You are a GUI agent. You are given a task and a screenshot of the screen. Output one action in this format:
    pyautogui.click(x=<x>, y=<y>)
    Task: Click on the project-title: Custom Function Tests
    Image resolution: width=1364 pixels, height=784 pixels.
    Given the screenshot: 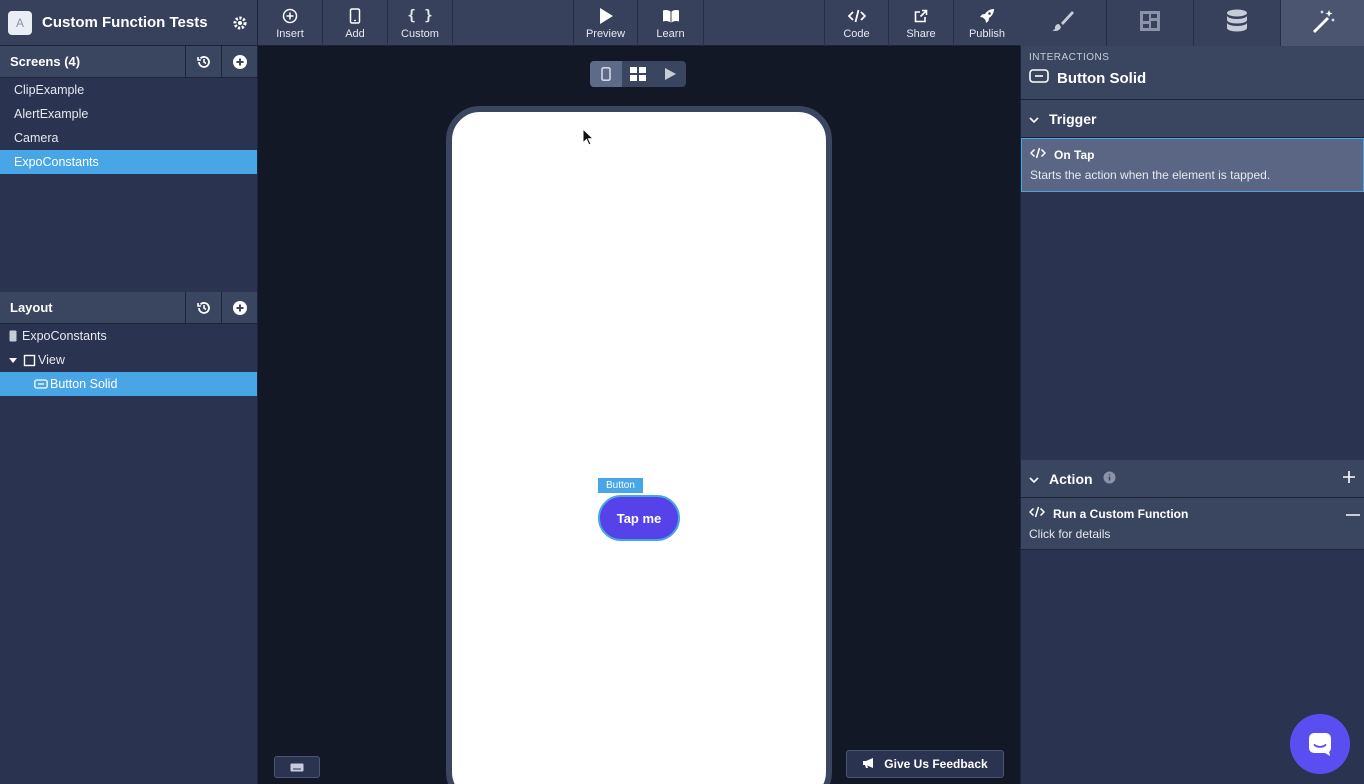 What is the action you would take?
    pyautogui.click(x=125, y=22)
    